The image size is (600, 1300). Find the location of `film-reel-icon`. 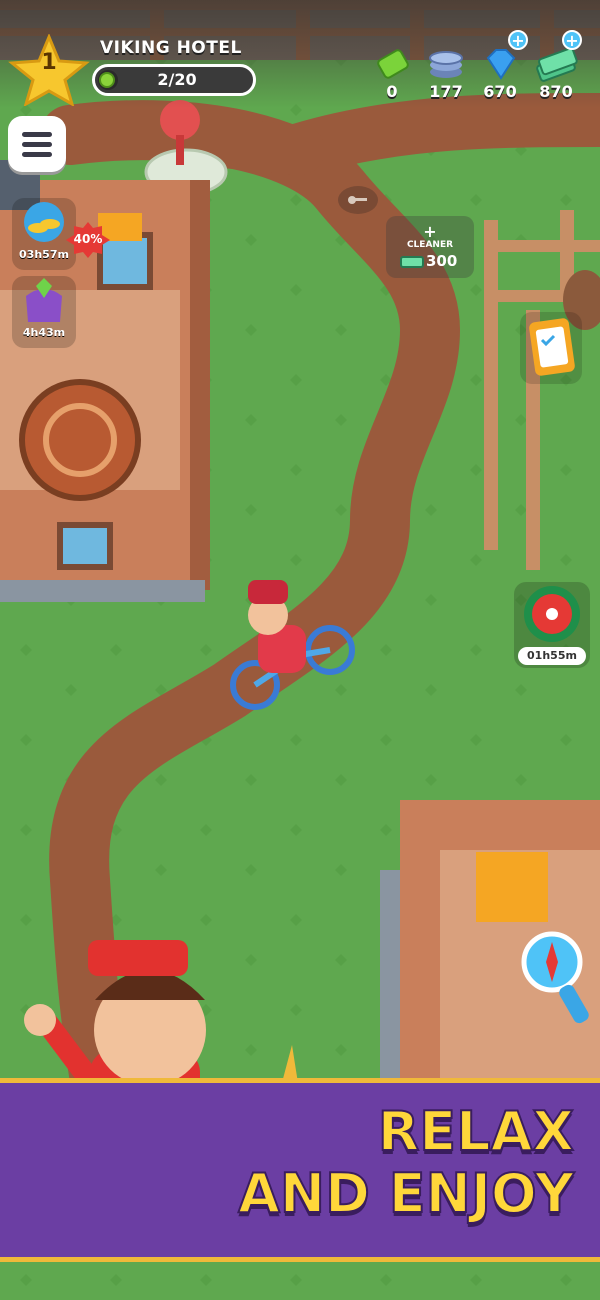

film-reel-icon is located at coordinates (552, 614).